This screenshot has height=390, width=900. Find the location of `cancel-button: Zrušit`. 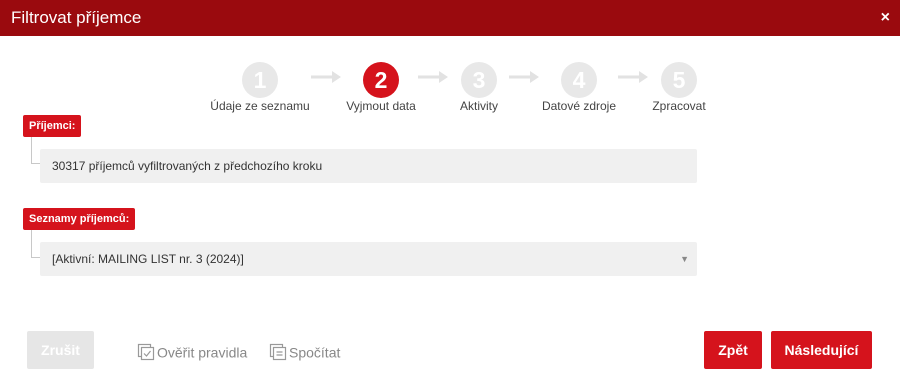

cancel-button: Zrušit is located at coordinates (60, 350).